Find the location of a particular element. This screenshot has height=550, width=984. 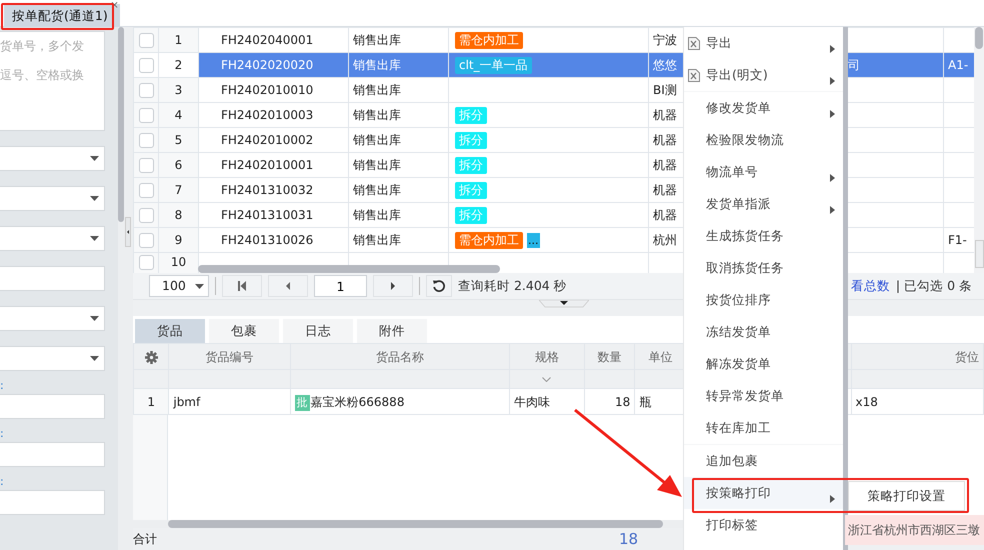

collapse-handle-icon is located at coordinates (128, 232).